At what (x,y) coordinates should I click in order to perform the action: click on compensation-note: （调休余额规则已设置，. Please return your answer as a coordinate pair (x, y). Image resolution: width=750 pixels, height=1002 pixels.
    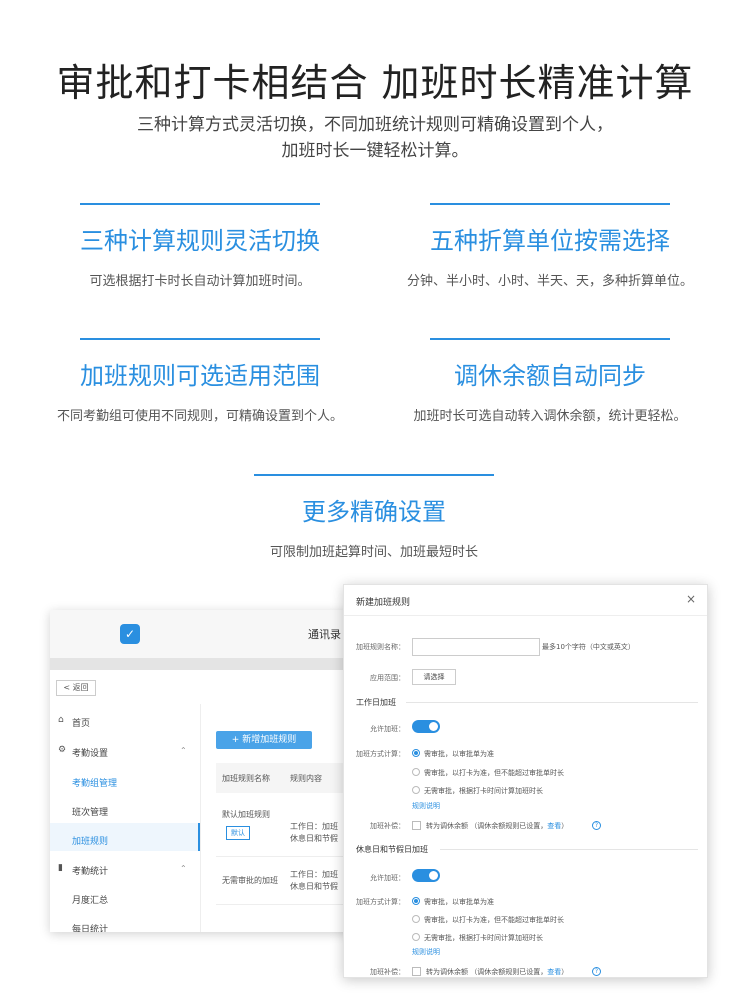
    Looking at the image, I should click on (509, 826).